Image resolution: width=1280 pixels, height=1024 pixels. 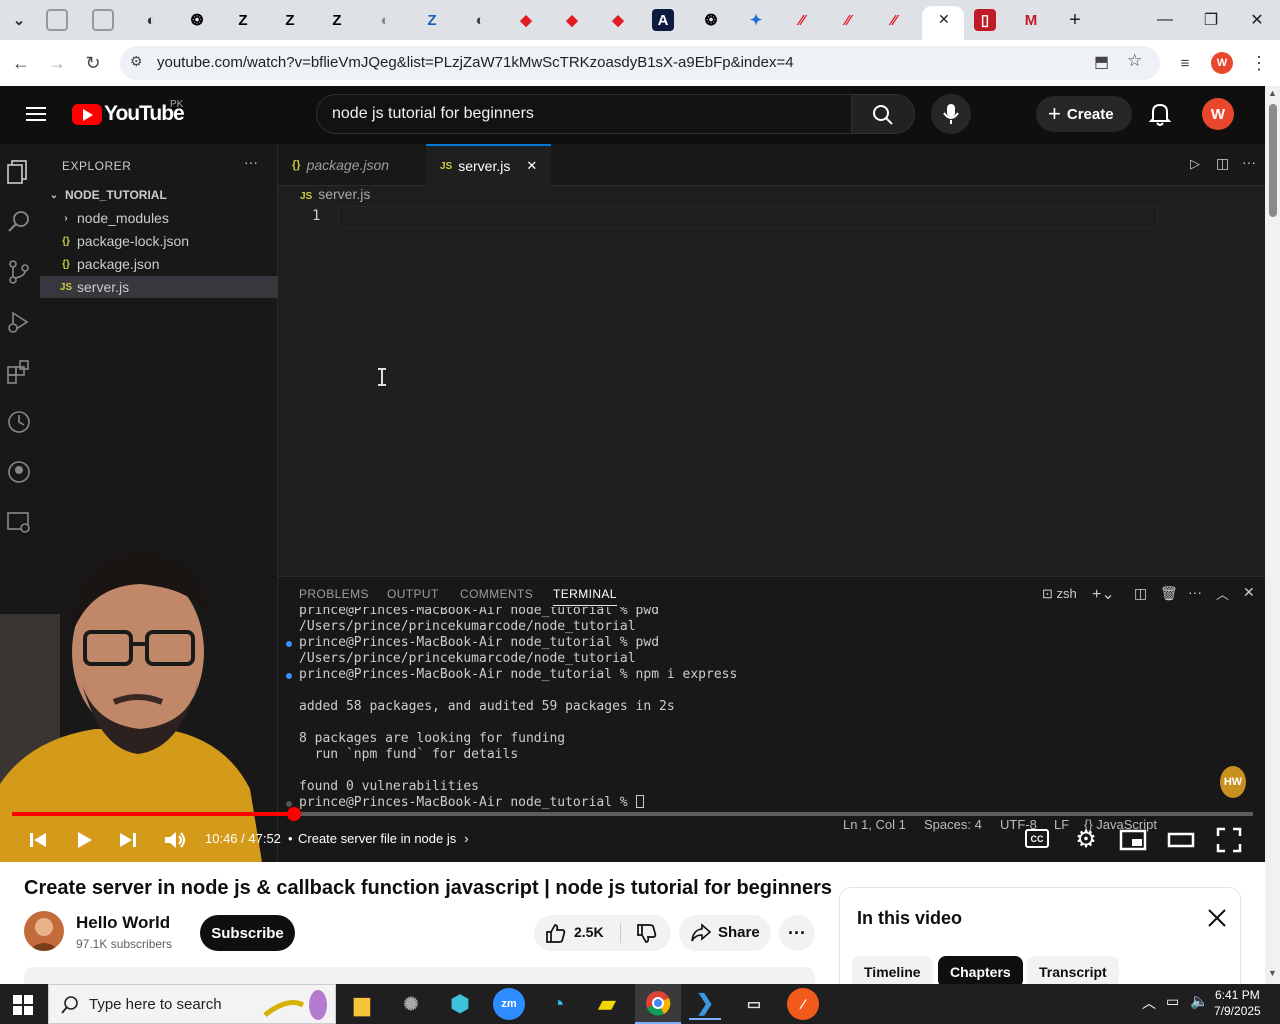 What do you see at coordinates (509, 1004) in the screenshot?
I see `zoom-app-icon: zm` at bounding box center [509, 1004].